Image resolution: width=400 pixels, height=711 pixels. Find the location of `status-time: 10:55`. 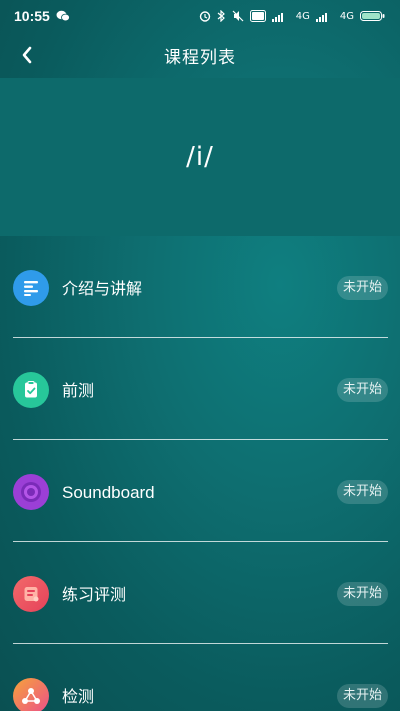

status-time: 10:55 is located at coordinates (32, 16).